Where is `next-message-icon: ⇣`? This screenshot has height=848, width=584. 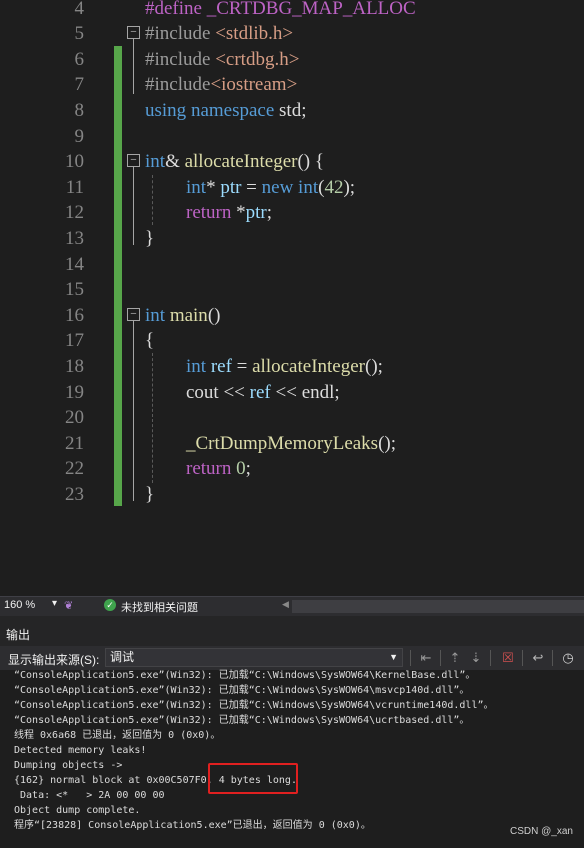
next-message-icon: ⇣ is located at coordinates (476, 658).